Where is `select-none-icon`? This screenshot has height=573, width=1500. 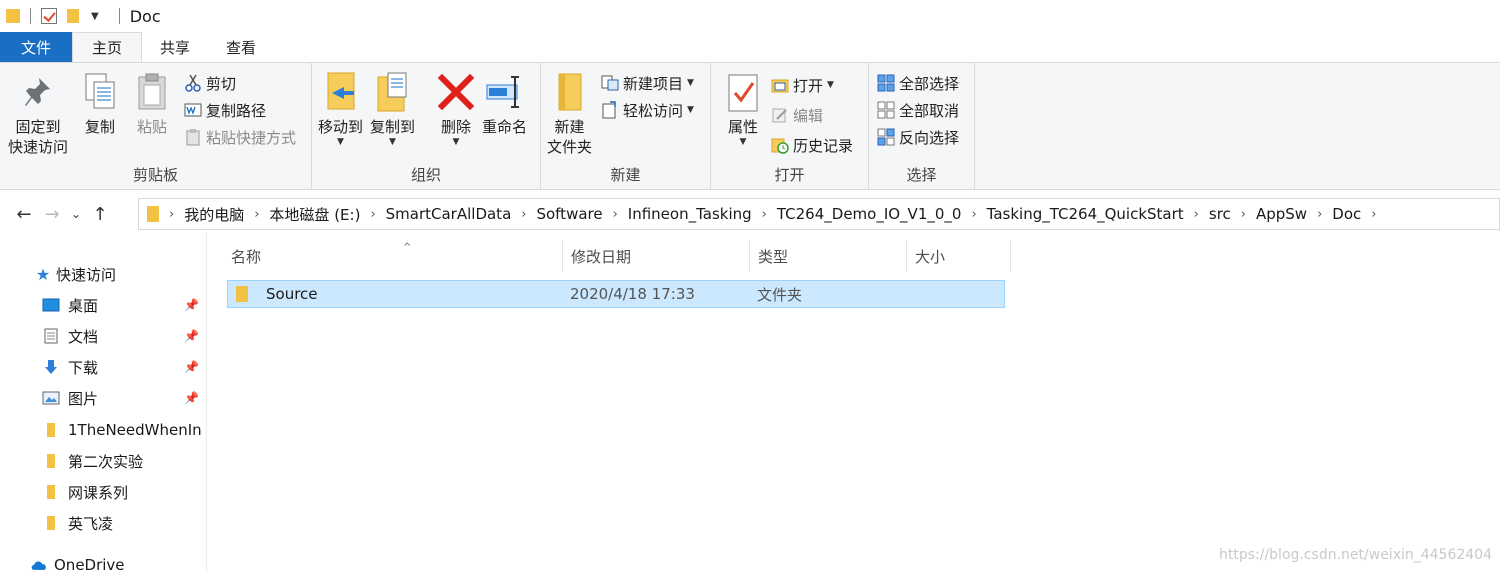 select-none-icon is located at coordinates (886, 110).